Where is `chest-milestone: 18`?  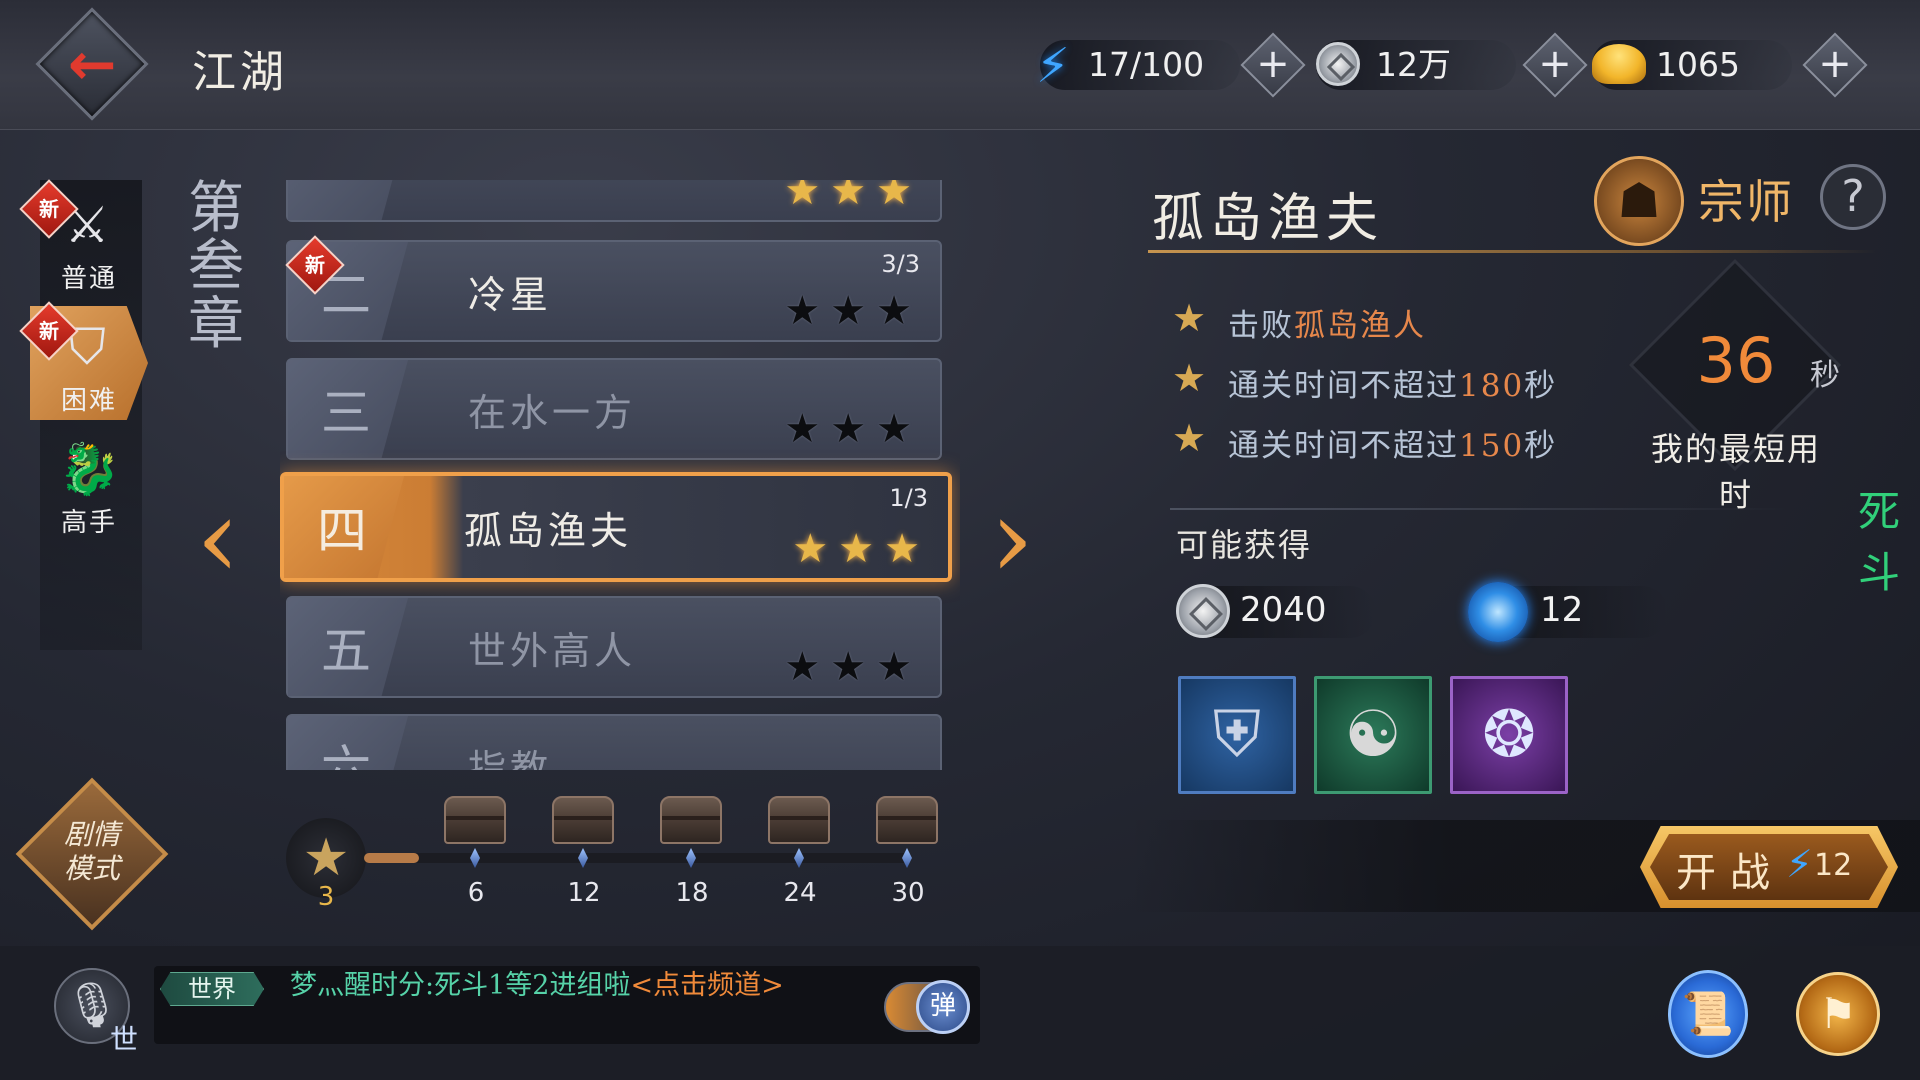
chest-milestone: 18 is located at coordinates (692, 893).